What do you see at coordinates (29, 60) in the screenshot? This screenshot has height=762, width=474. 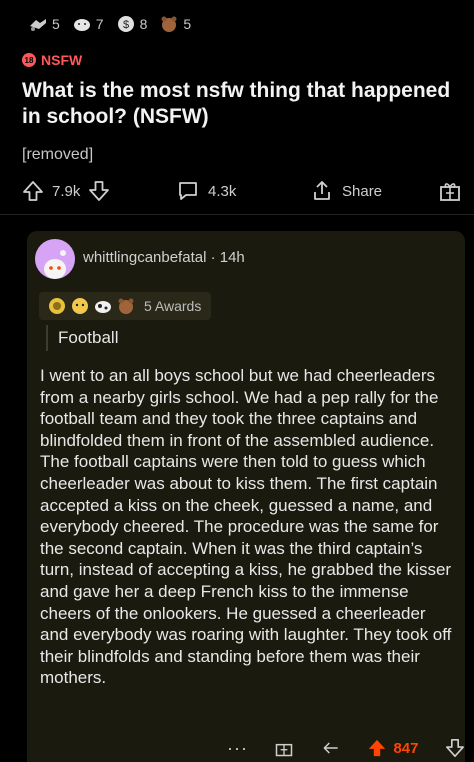 I see `nsfw-18-icon: 18` at bounding box center [29, 60].